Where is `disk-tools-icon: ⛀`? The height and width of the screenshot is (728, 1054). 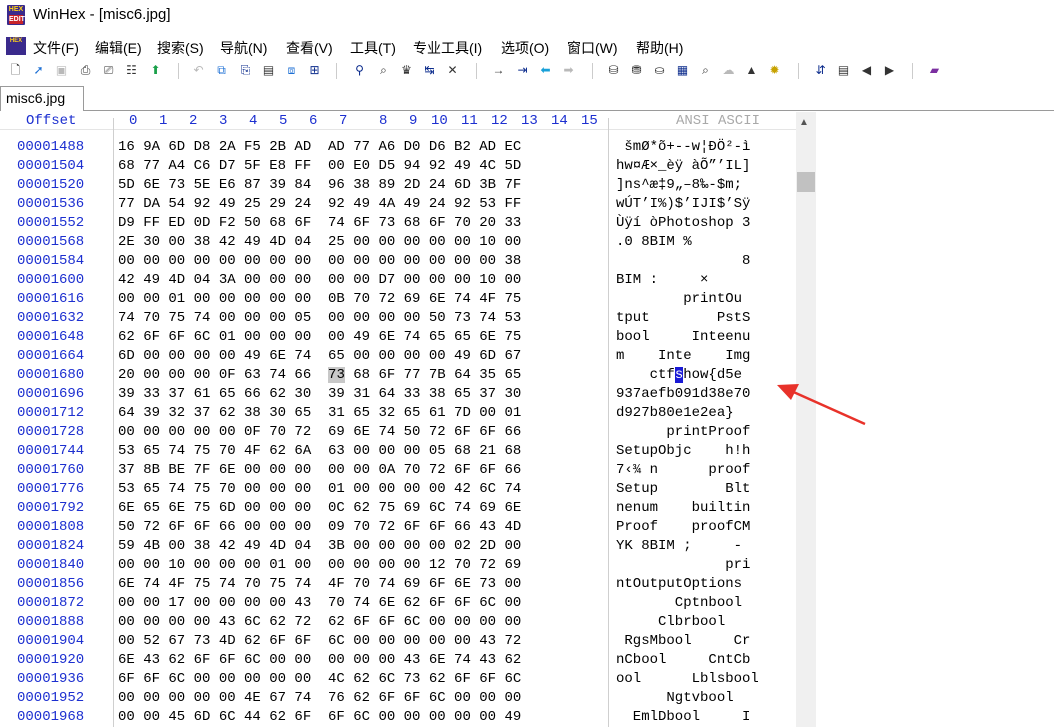
disk-tools-icon: ⛀ is located at coordinates (659, 70).